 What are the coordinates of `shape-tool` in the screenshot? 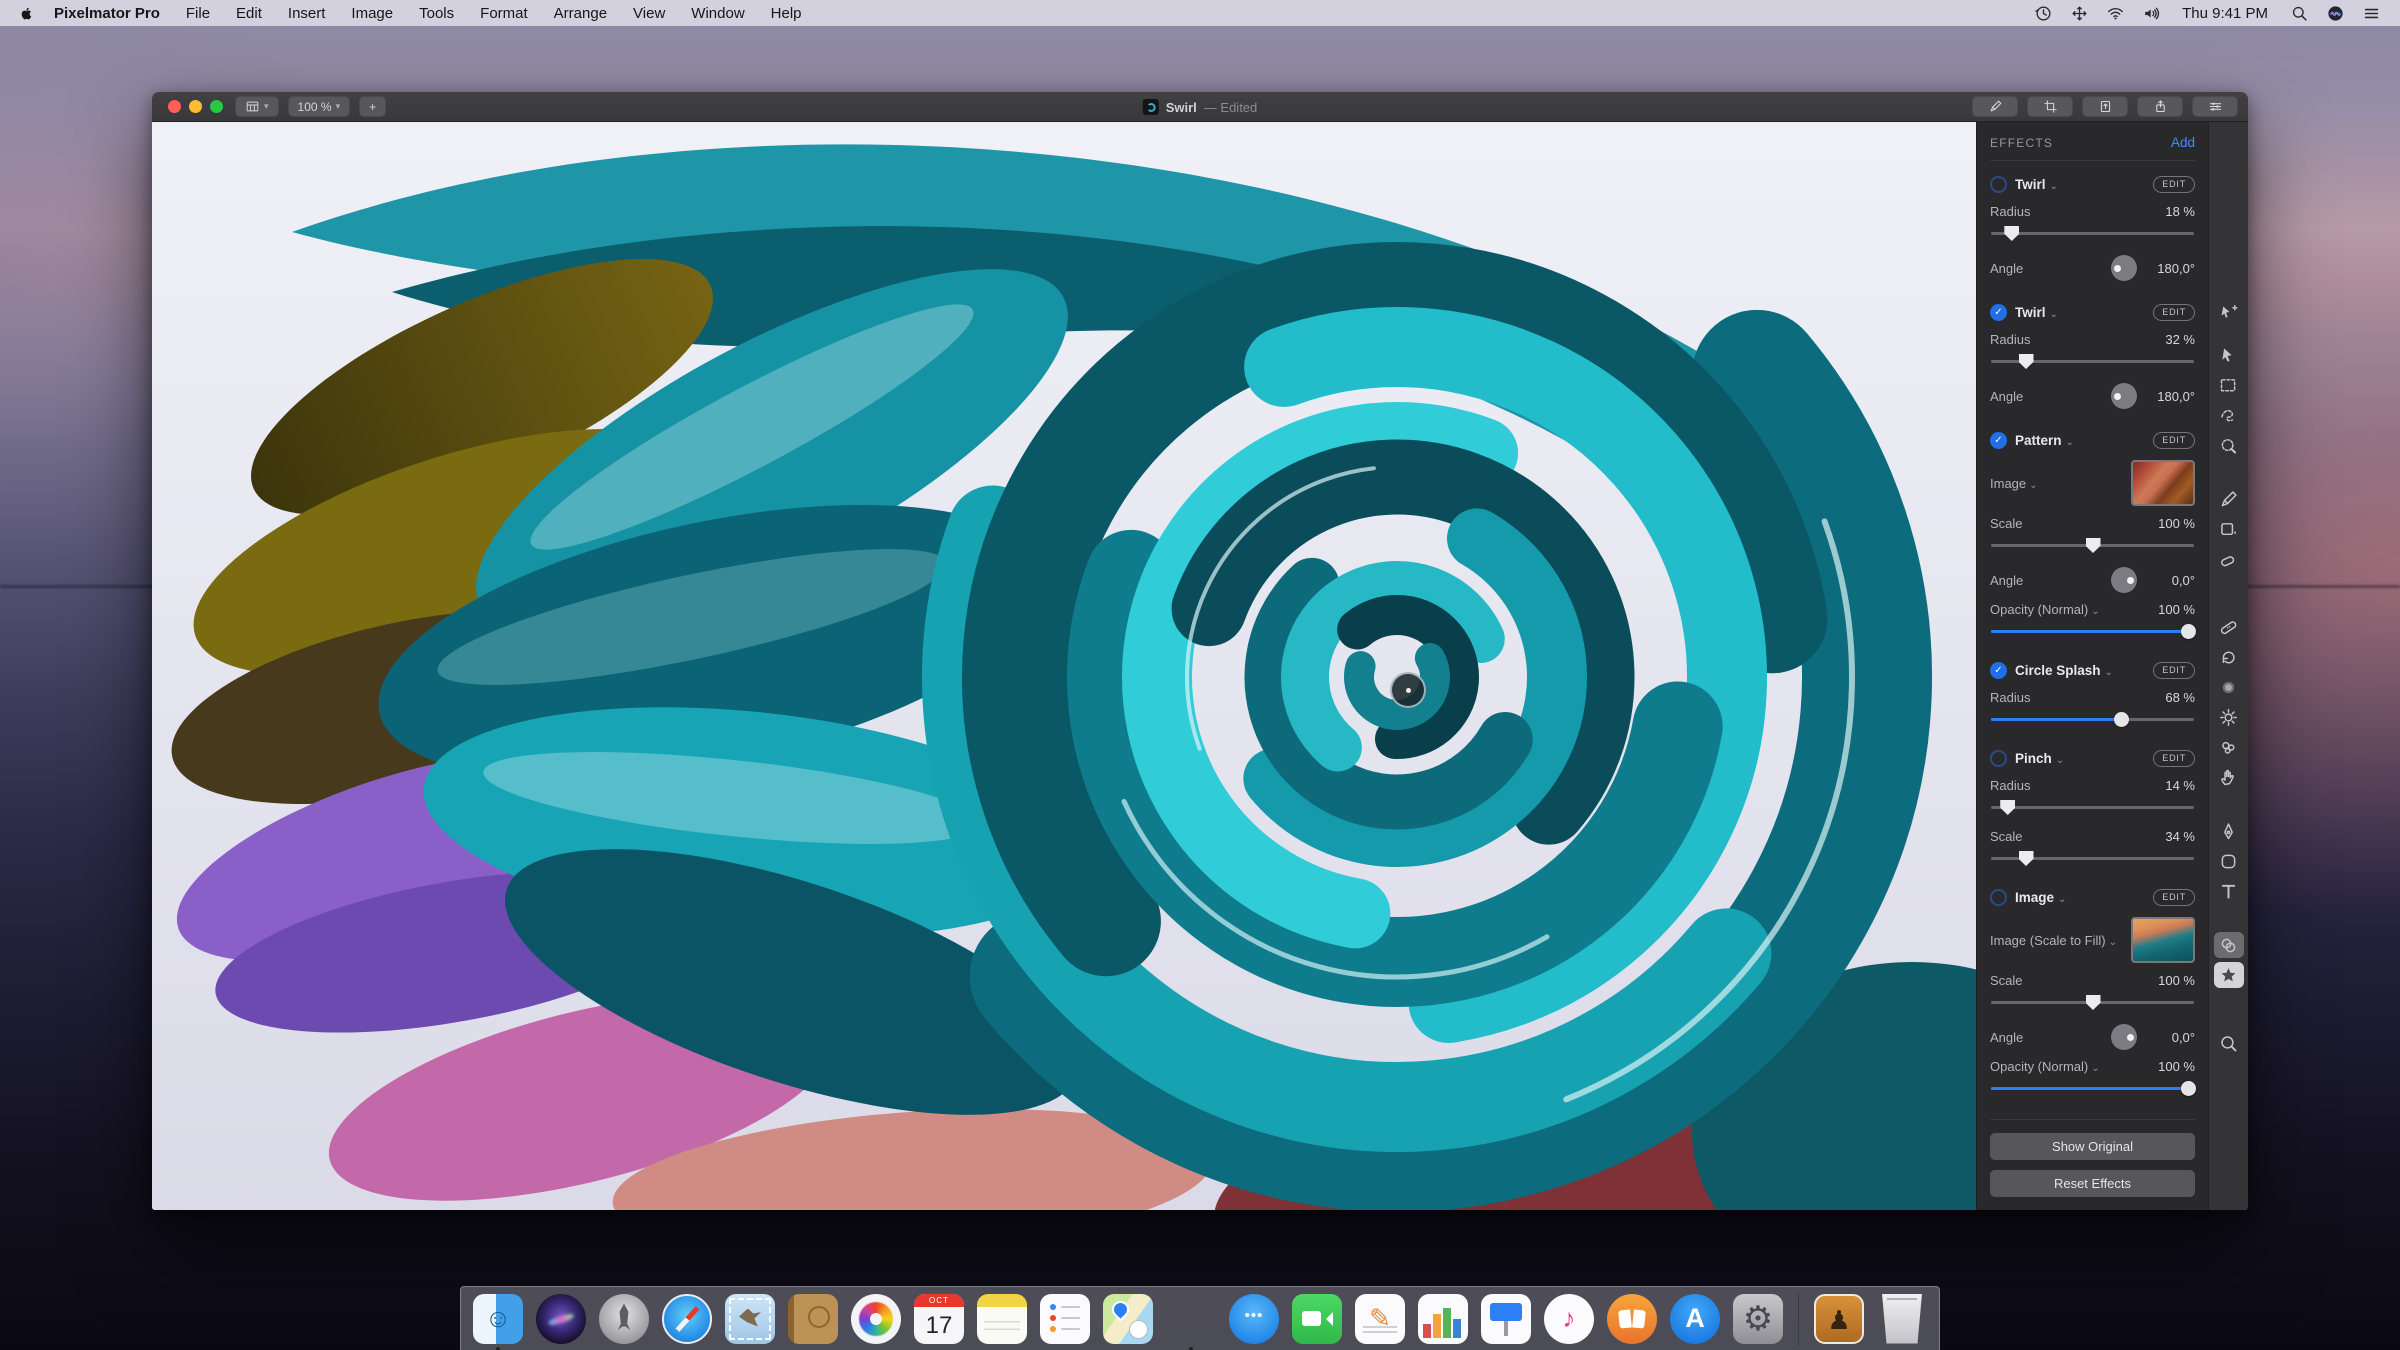 It's located at (2229, 861).